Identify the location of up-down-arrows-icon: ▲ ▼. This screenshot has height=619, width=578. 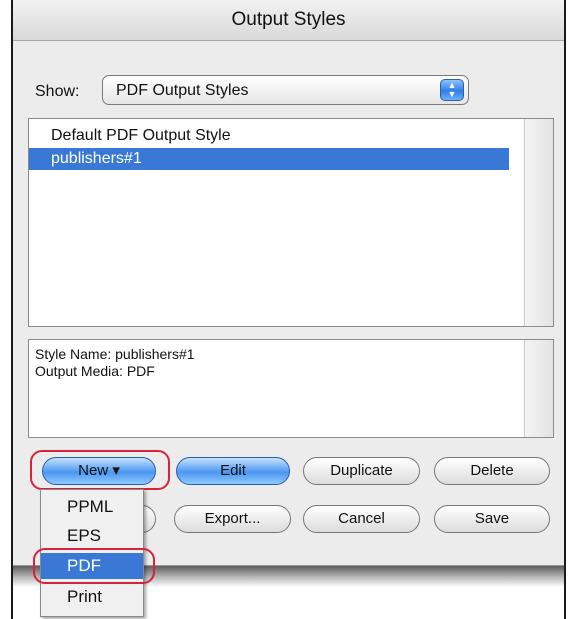
(452, 90).